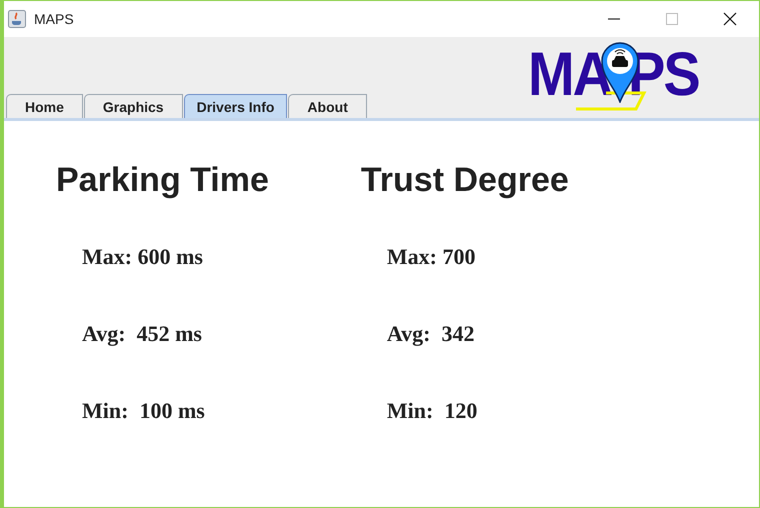 The height and width of the screenshot is (508, 760). What do you see at coordinates (614, 19) in the screenshot?
I see `minimize-icon` at bounding box center [614, 19].